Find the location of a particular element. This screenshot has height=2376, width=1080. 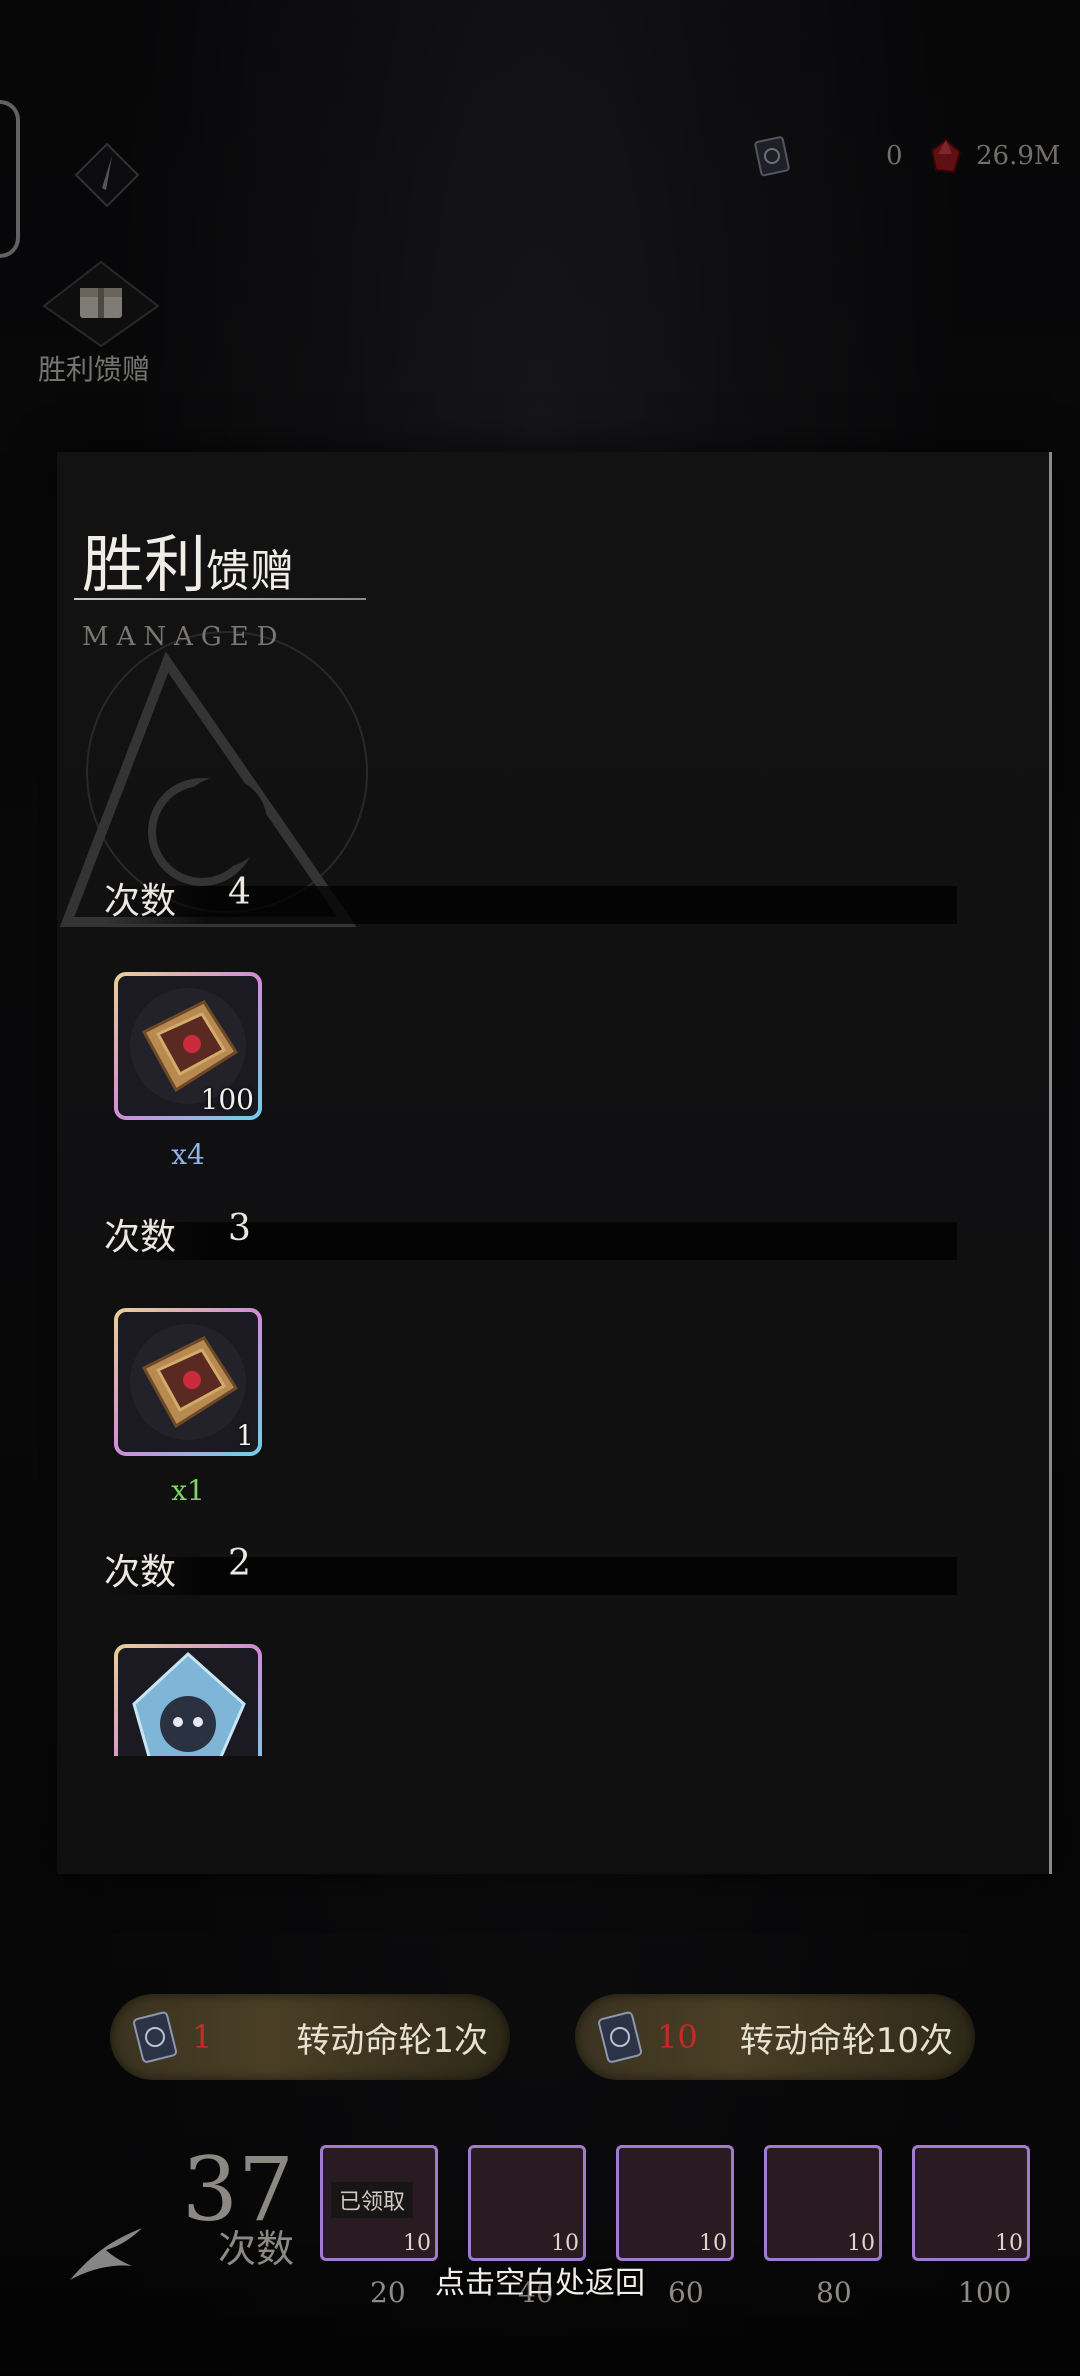

item-quantity: 100 is located at coordinates (227, 1099).